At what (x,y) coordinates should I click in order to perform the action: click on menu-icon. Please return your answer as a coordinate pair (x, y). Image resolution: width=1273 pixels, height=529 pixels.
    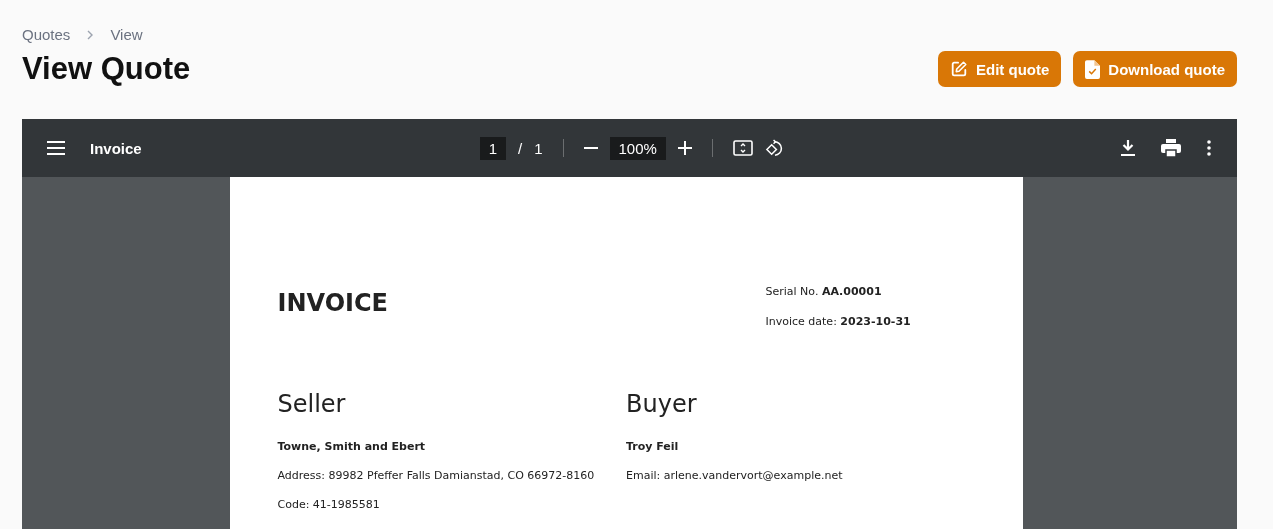
    Looking at the image, I should click on (56, 148).